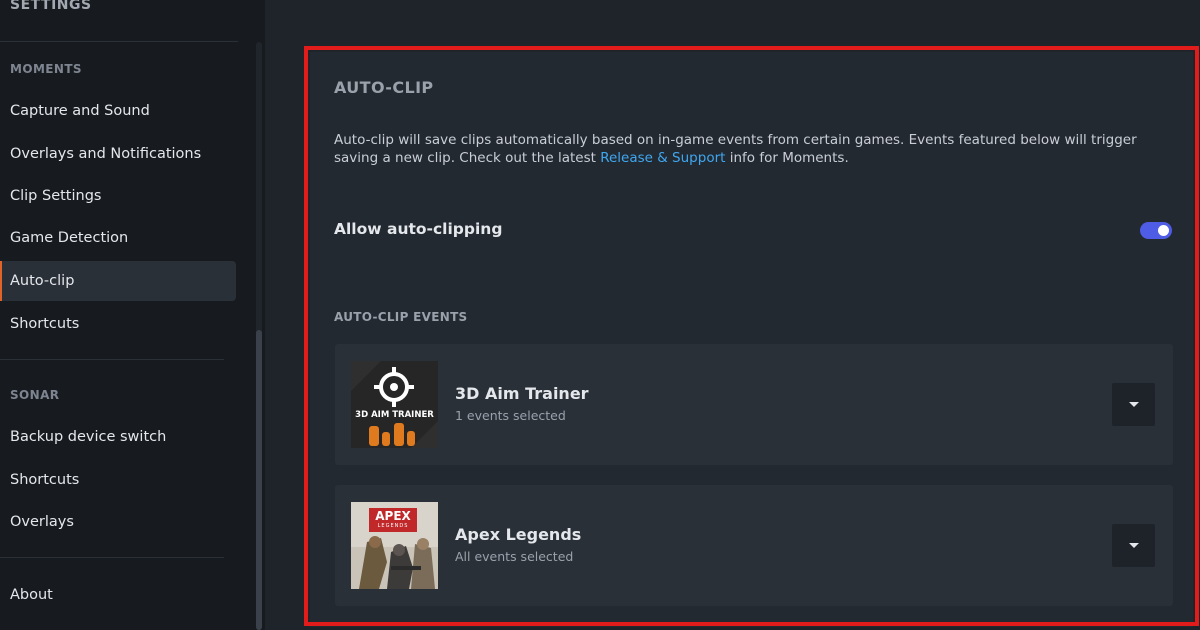  Describe the element at coordinates (118, 324) in the screenshot. I see `sidebar-item-moments-shortcuts: Shortcuts` at that location.